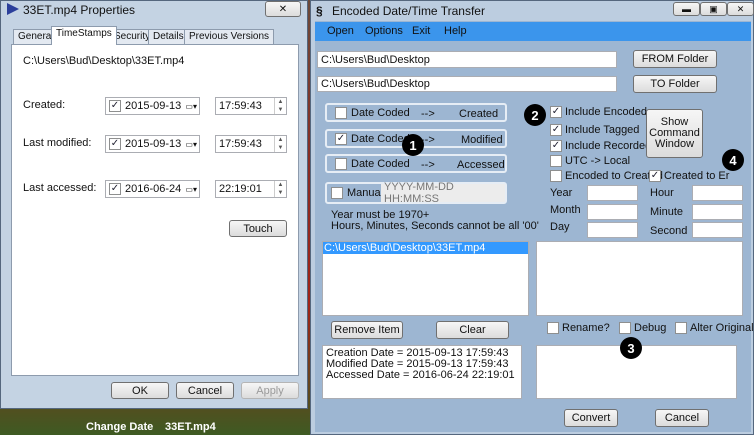 The width and height of the screenshot is (754, 435). What do you see at coordinates (44, 105) in the screenshot?
I see `created-label: Created:` at bounding box center [44, 105].